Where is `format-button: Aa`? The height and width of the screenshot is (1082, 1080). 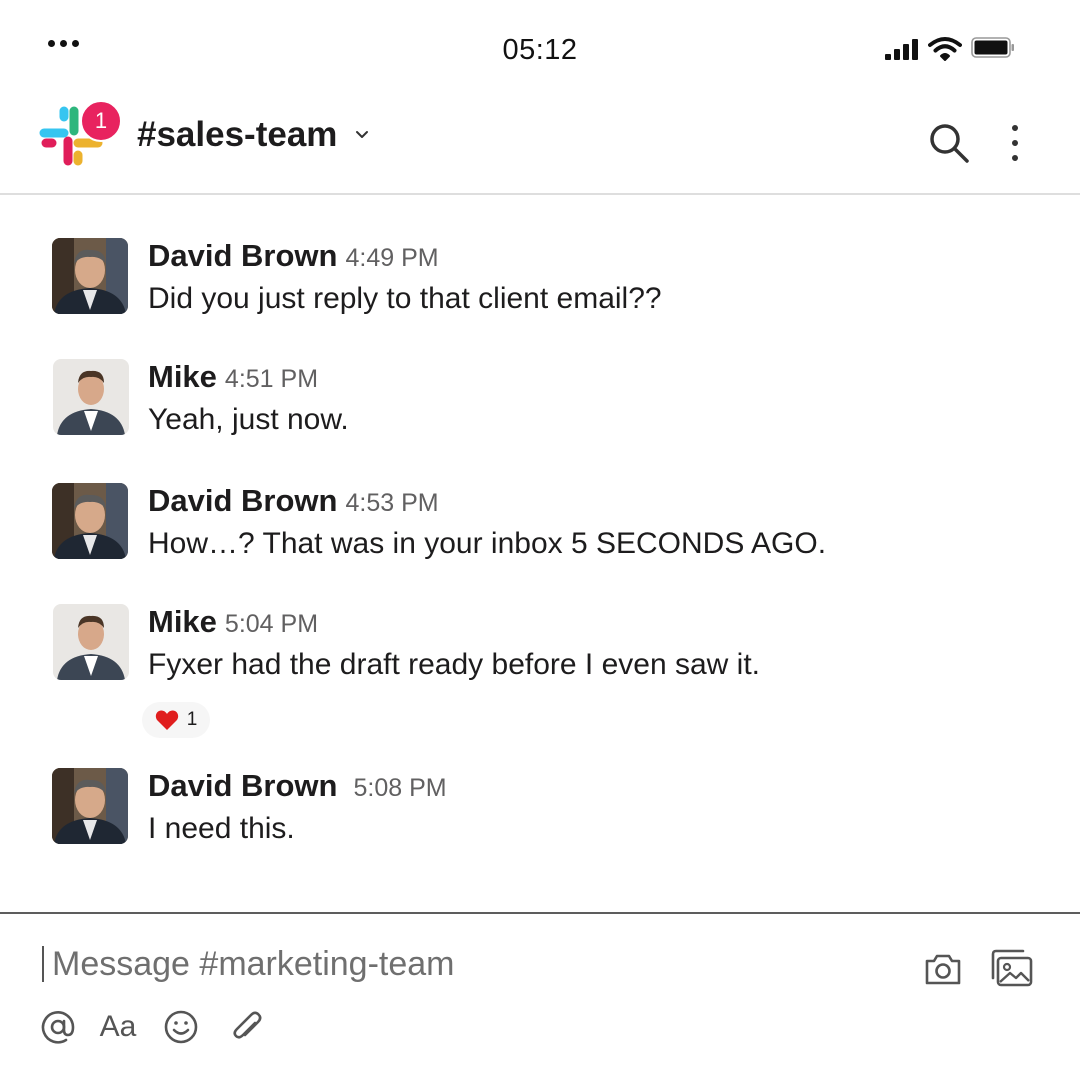
format-button: Aa is located at coordinates (118, 1027).